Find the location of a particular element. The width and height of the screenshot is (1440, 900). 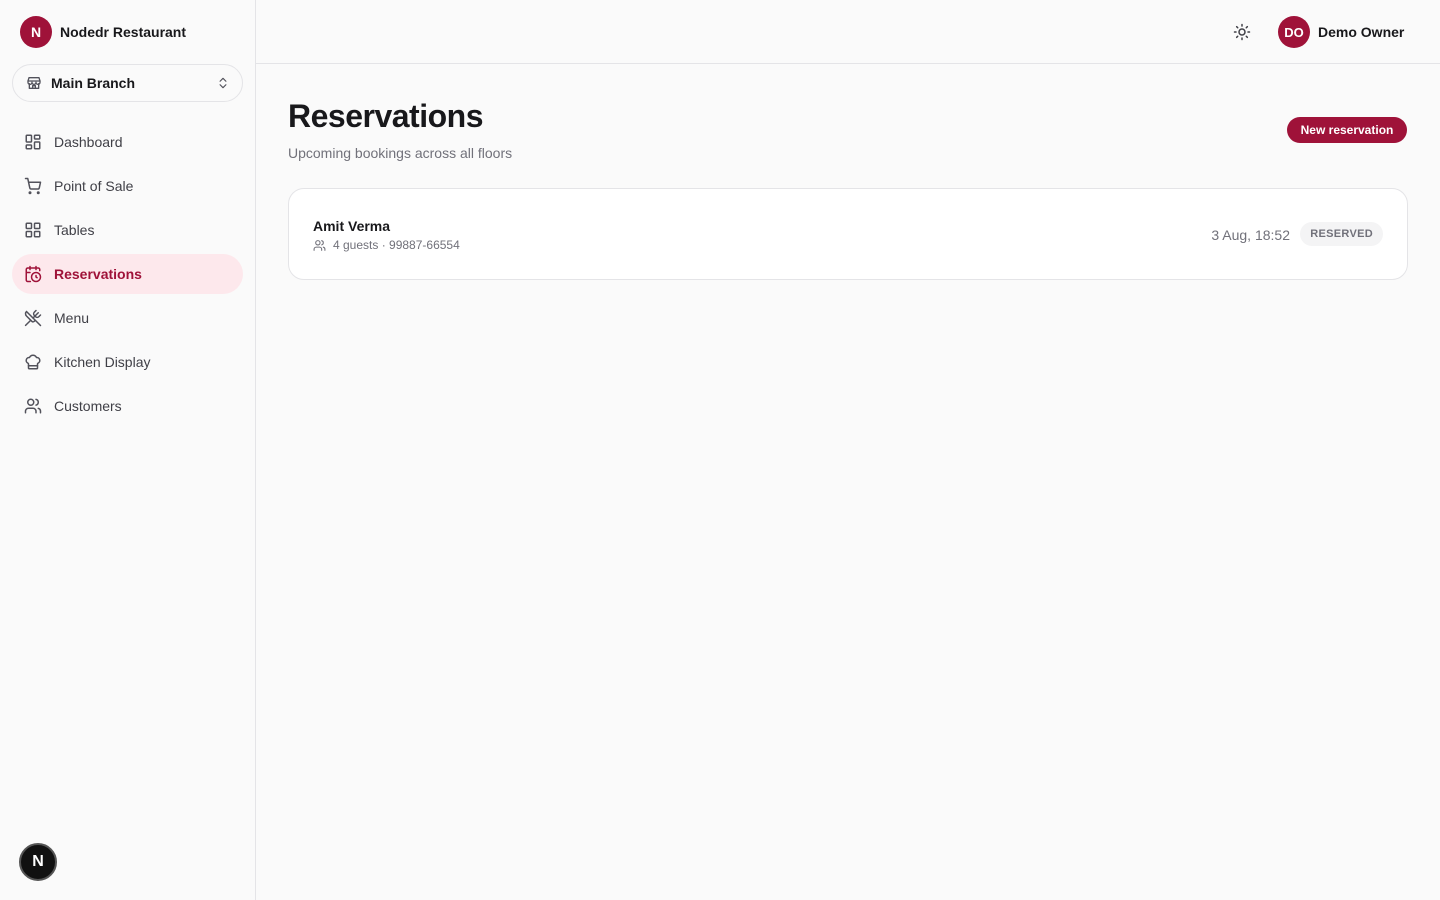

calendar-clock-icon is located at coordinates (33, 274).